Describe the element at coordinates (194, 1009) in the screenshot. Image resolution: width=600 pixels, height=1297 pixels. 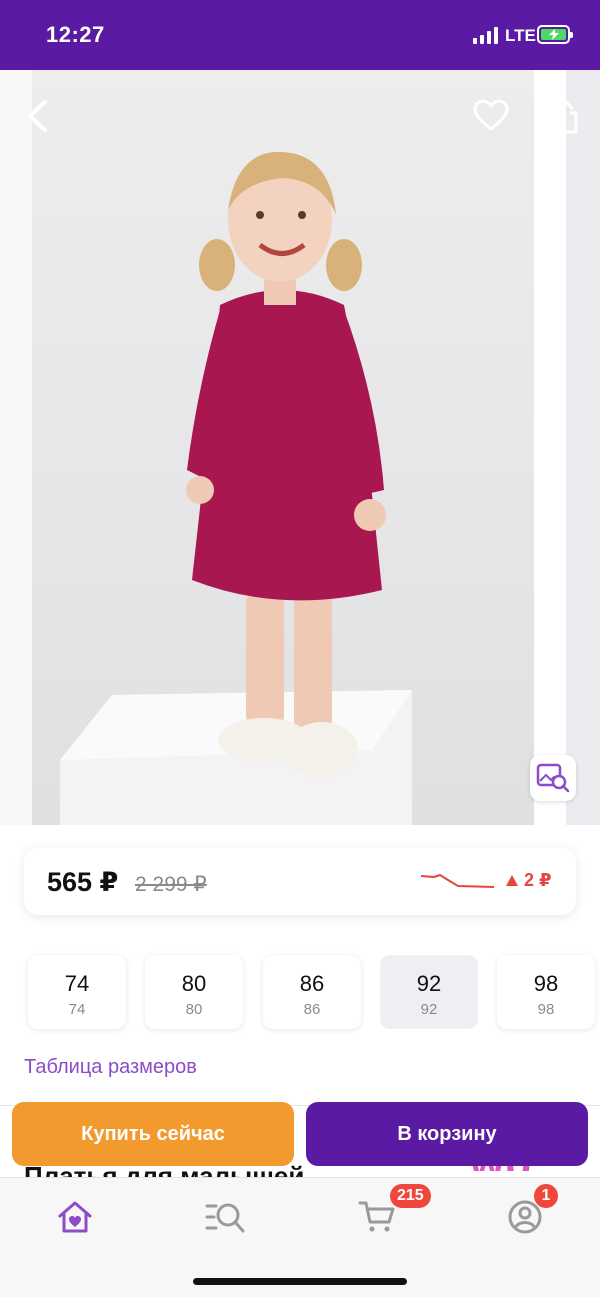
I see `size-sublabel: 80` at that location.